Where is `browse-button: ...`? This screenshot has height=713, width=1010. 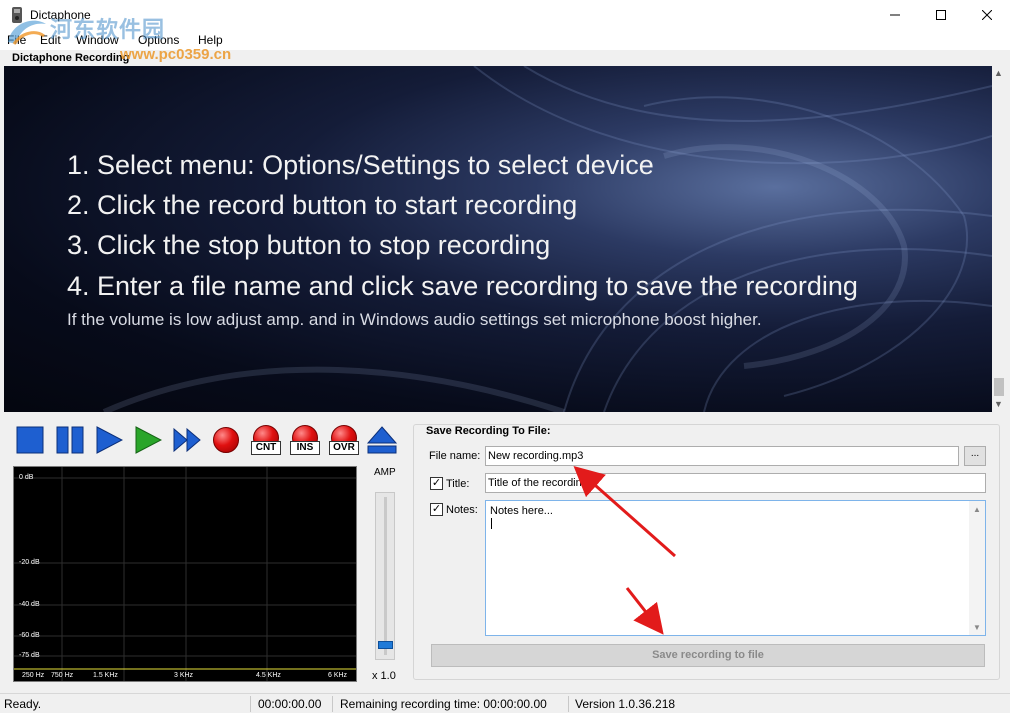
browse-button: ... is located at coordinates (975, 456).